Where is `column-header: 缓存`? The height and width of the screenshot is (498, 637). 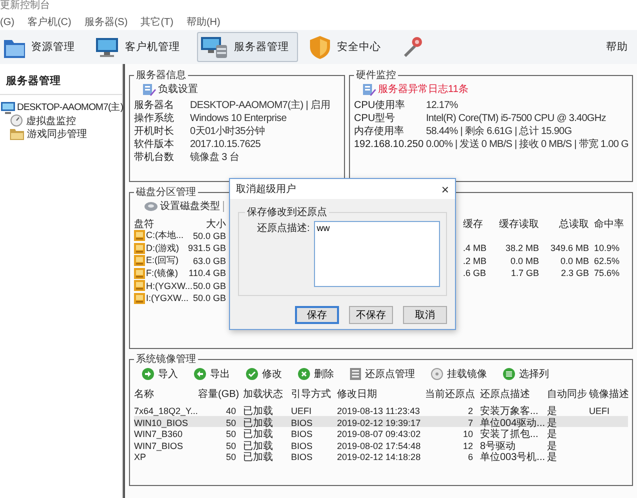
column-header: 缓存 is located at coordinates (476, 224).